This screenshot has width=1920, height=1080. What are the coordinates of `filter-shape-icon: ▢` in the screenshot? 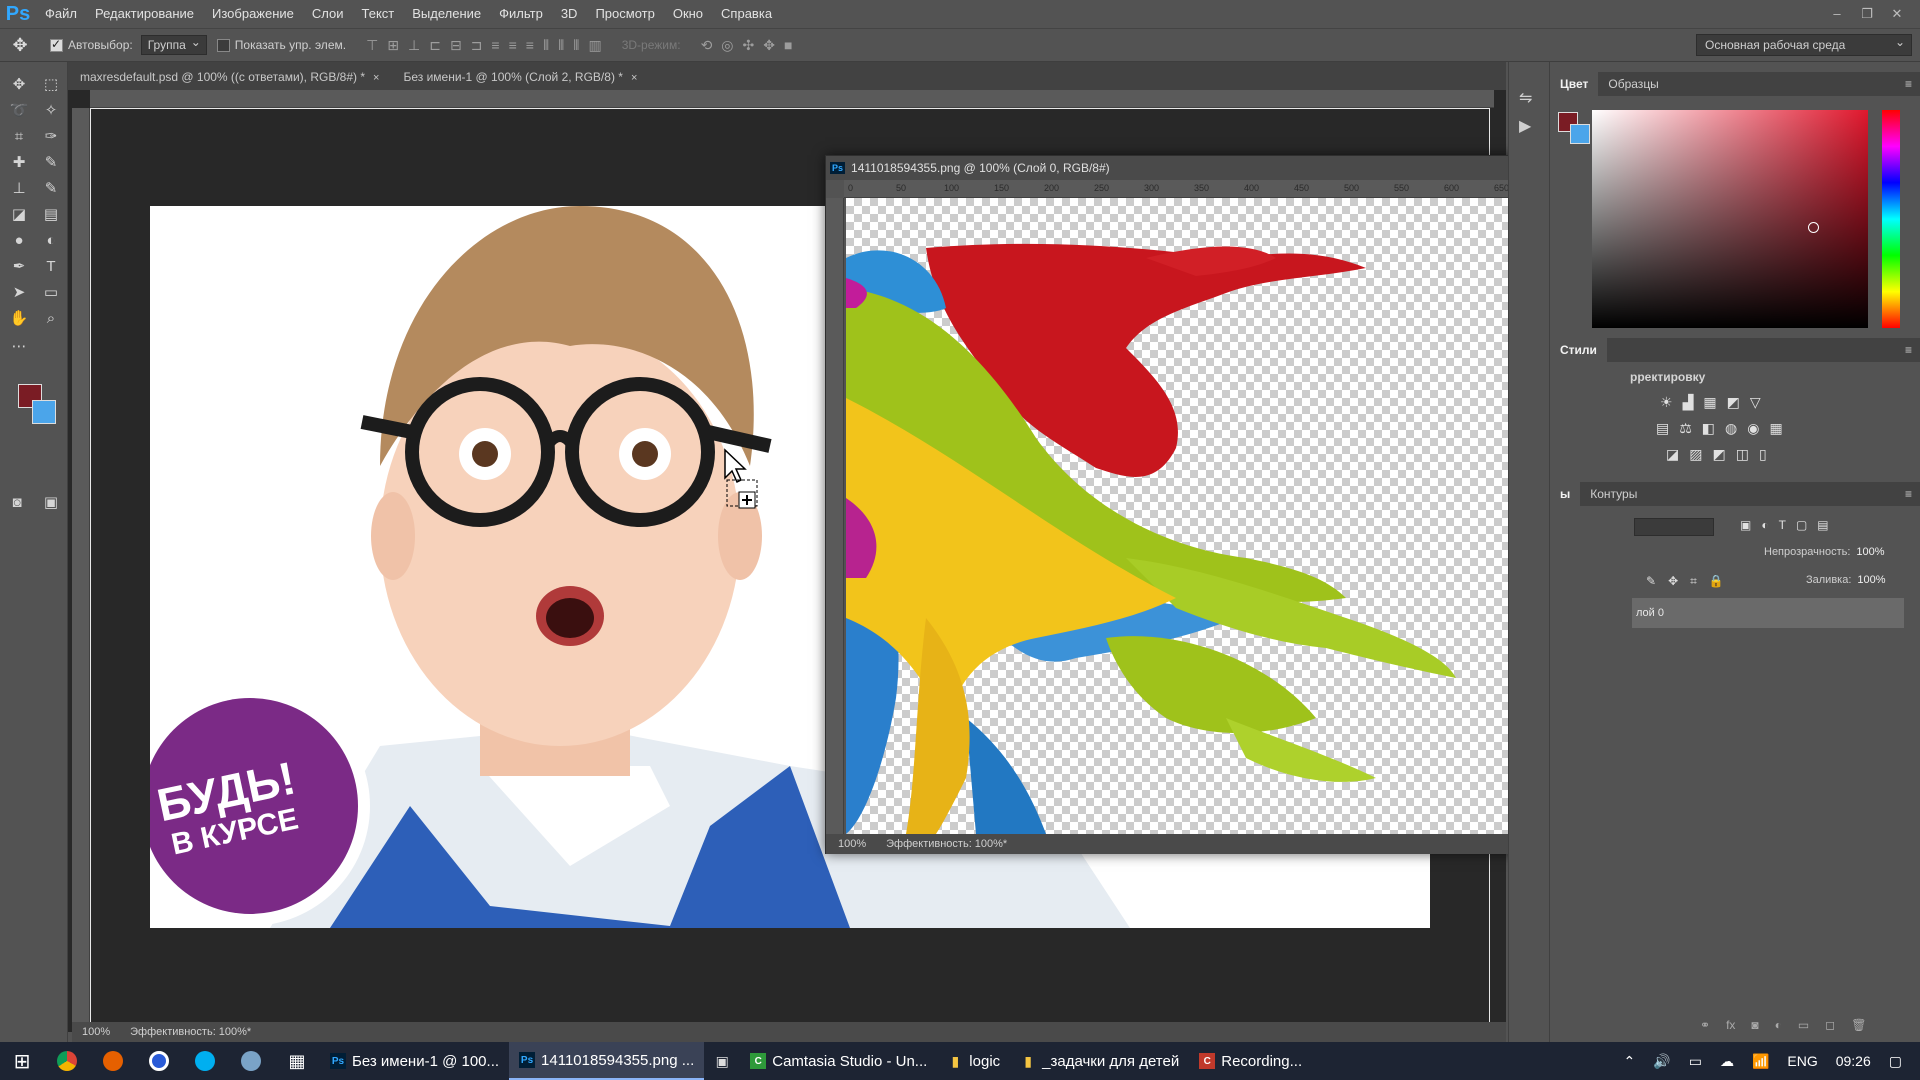 It's located at (1801, 525).